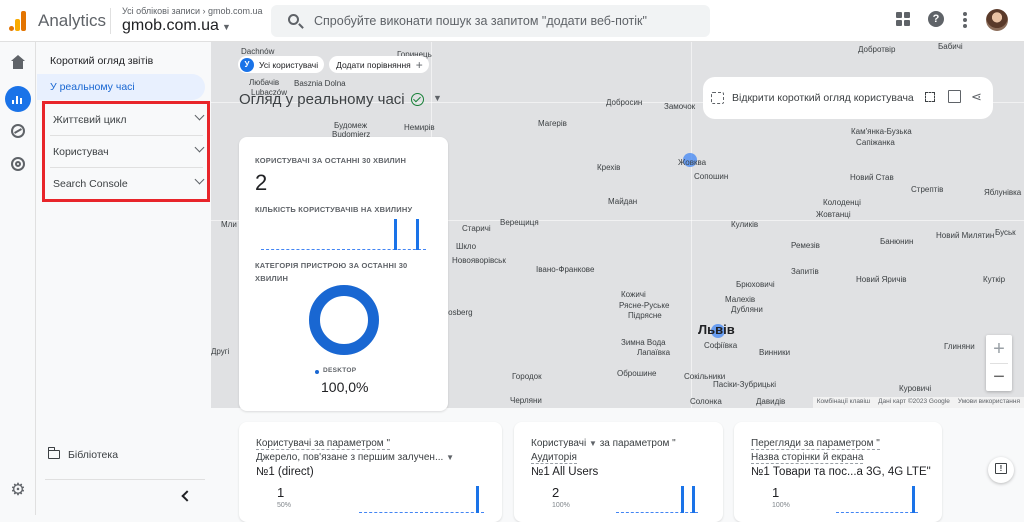  I want to click on nav-section-label: Користувач, so click(81, 152).